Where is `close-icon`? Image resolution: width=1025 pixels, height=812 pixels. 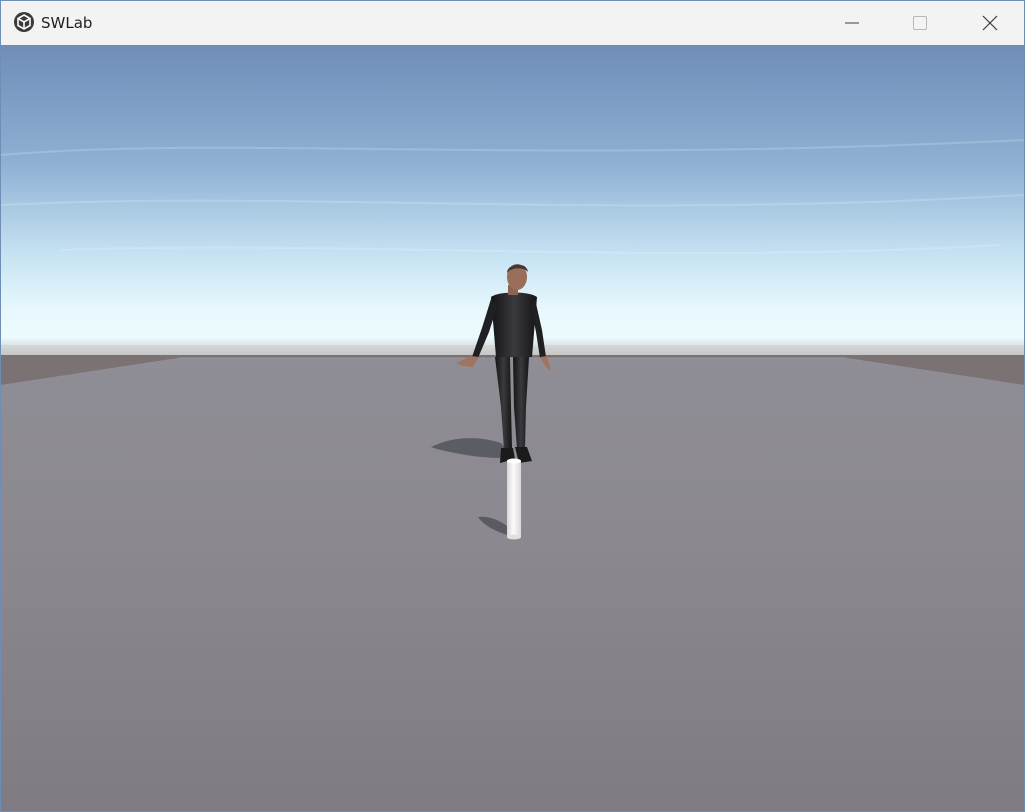 close-icon is located at coordinates (990, 23).